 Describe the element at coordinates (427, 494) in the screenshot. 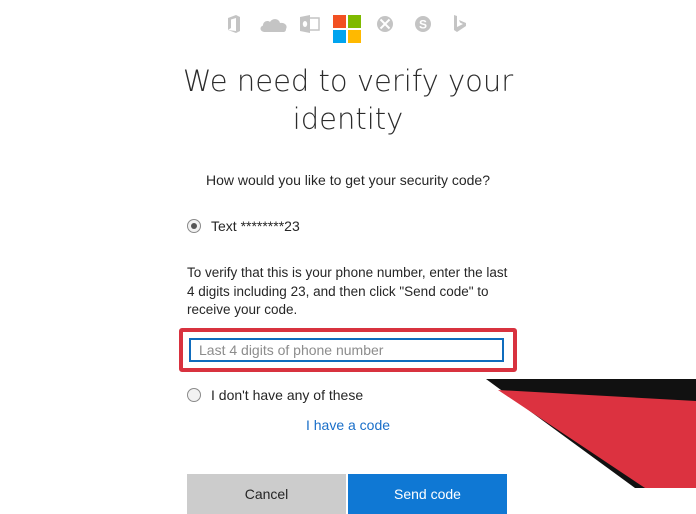

I see `send-code-button: Send code` at that location.